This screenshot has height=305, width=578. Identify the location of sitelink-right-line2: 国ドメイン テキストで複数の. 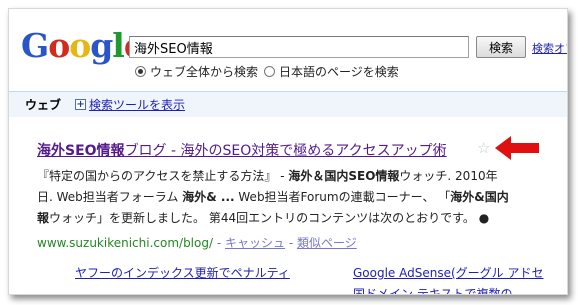
(432, 289).